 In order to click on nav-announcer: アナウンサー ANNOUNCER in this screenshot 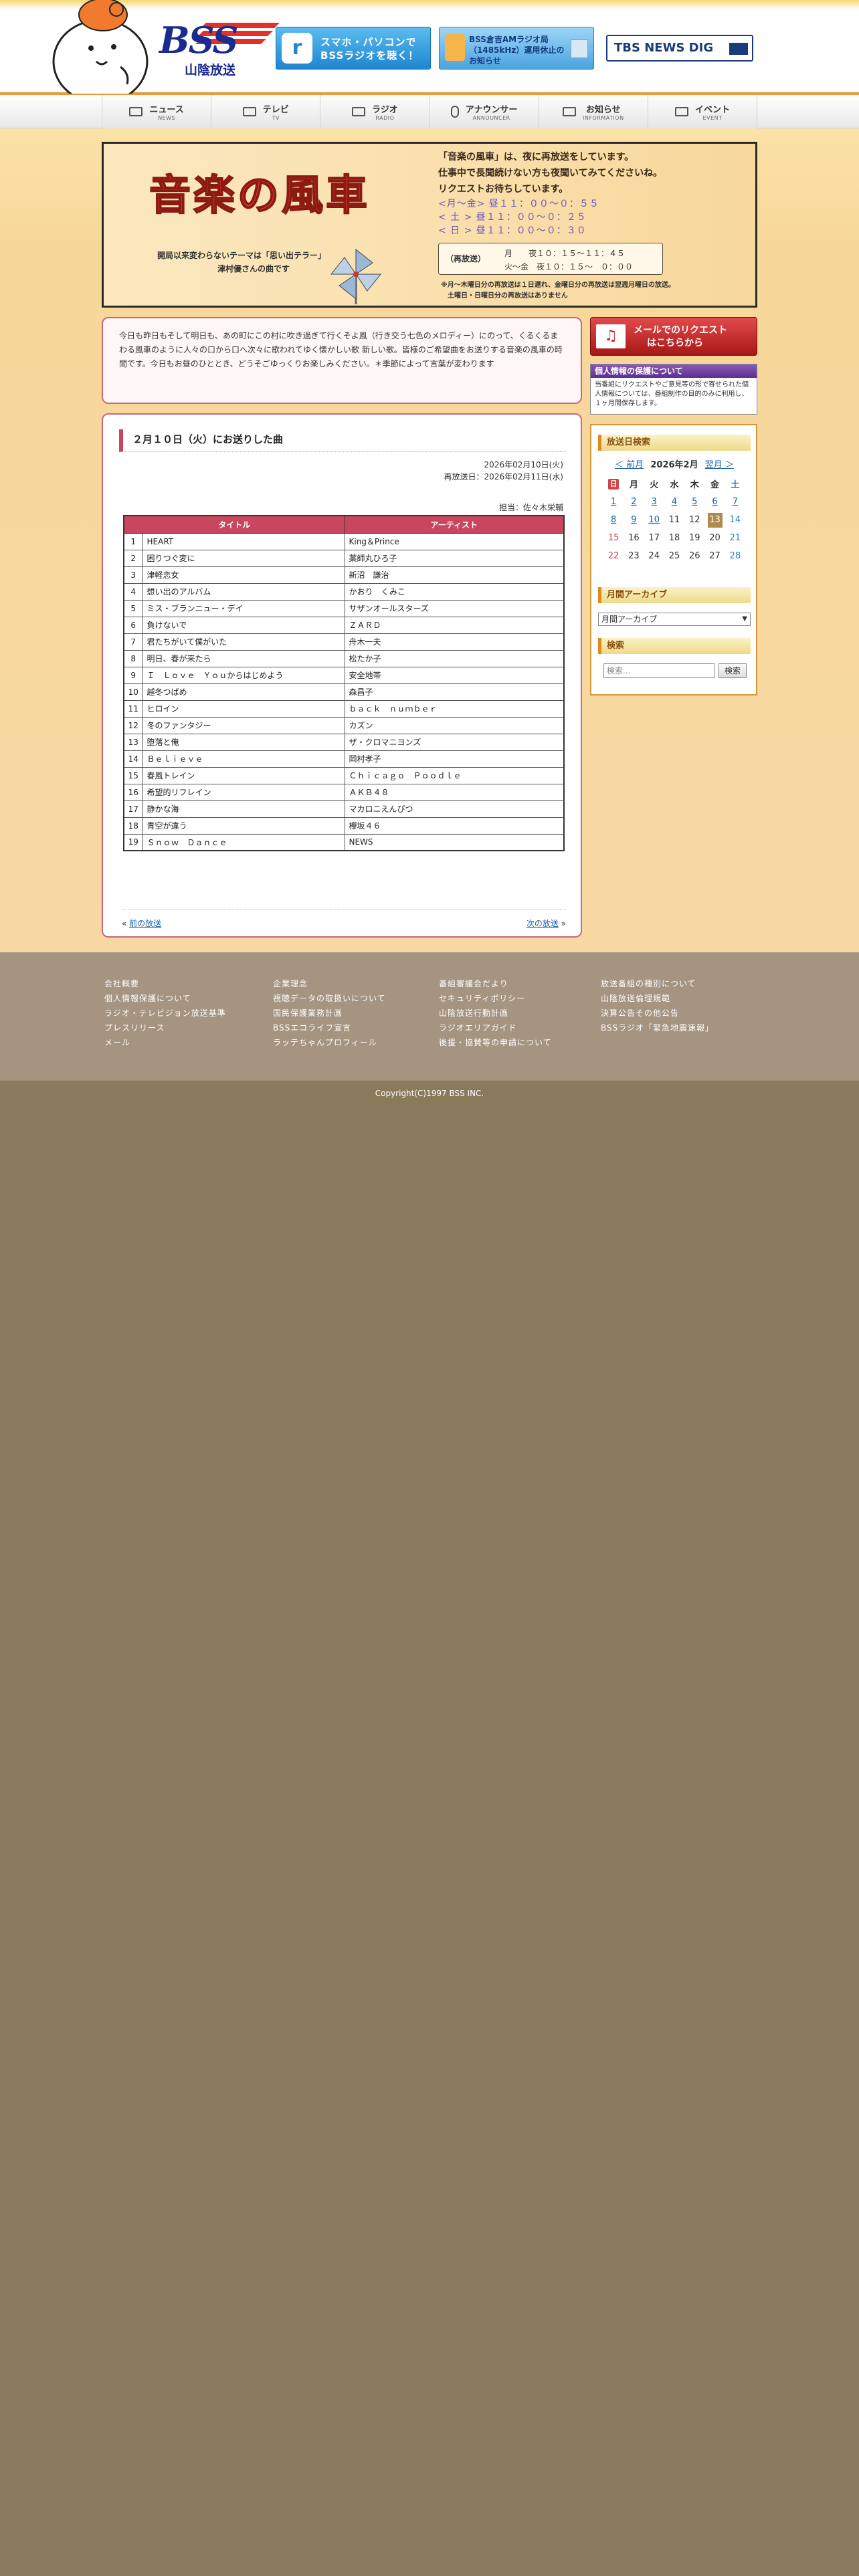, I will do `click(484, 112)`.